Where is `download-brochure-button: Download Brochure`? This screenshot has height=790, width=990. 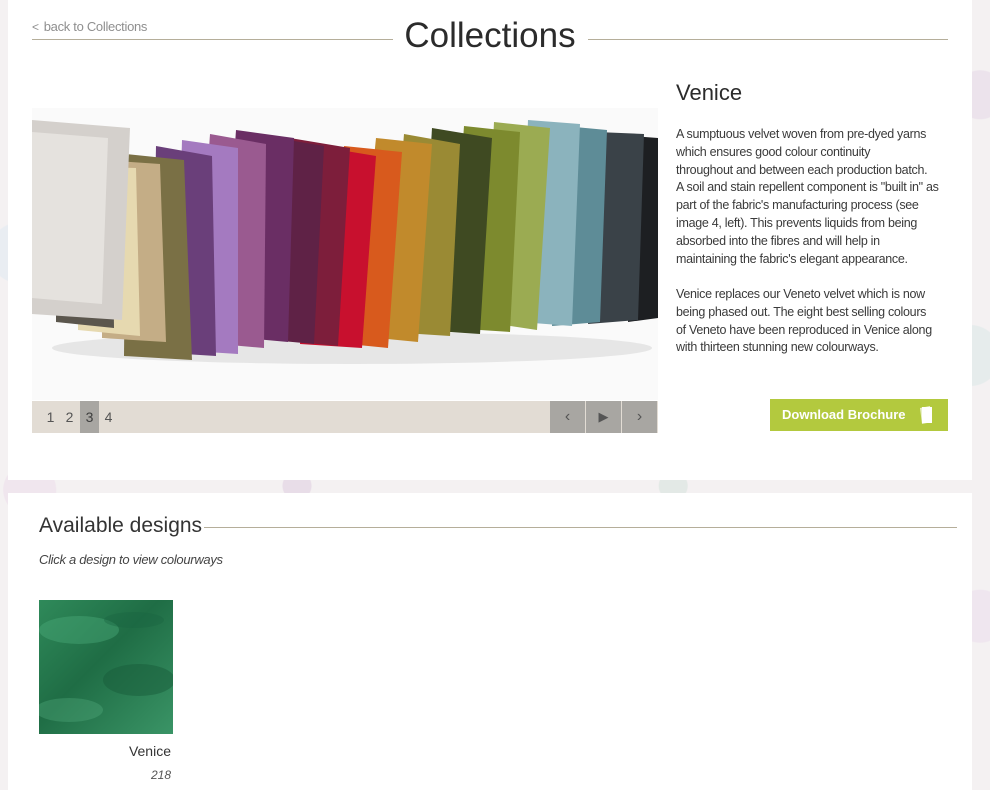 download-brochure-button: Download Brochure is located at coordinates (859, 415).